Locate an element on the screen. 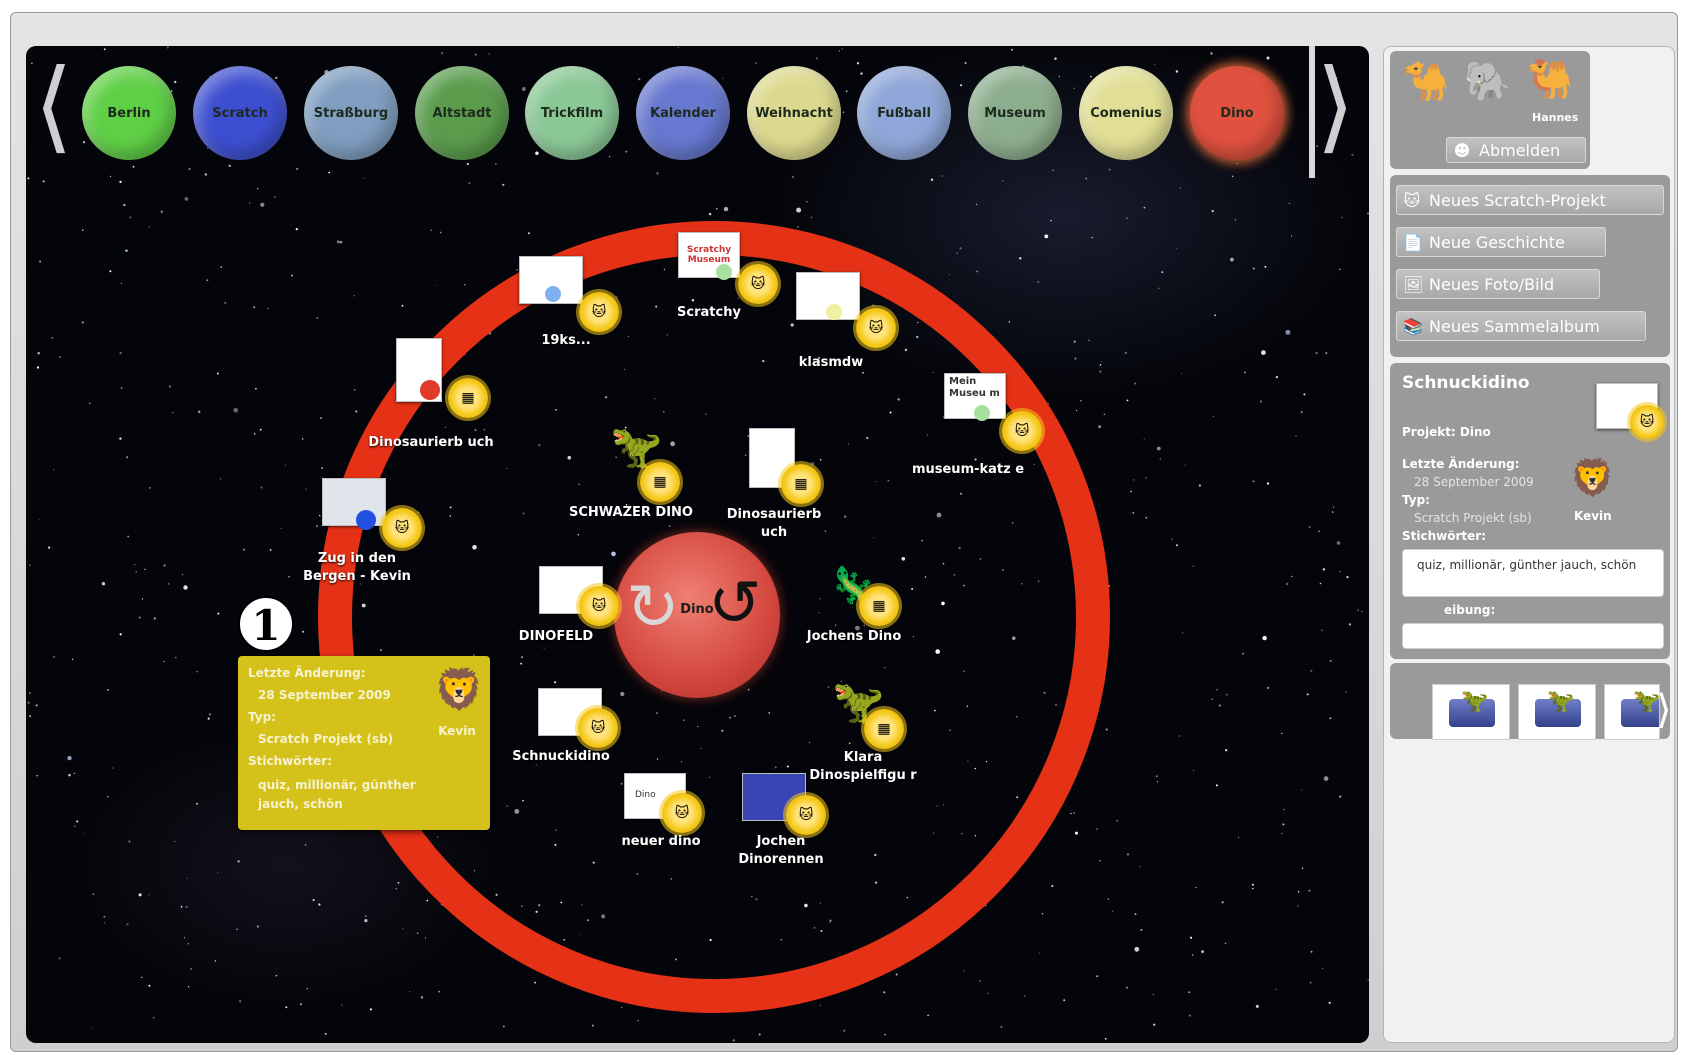  category-kalender: Kalender is located at coordinates (683, 113).